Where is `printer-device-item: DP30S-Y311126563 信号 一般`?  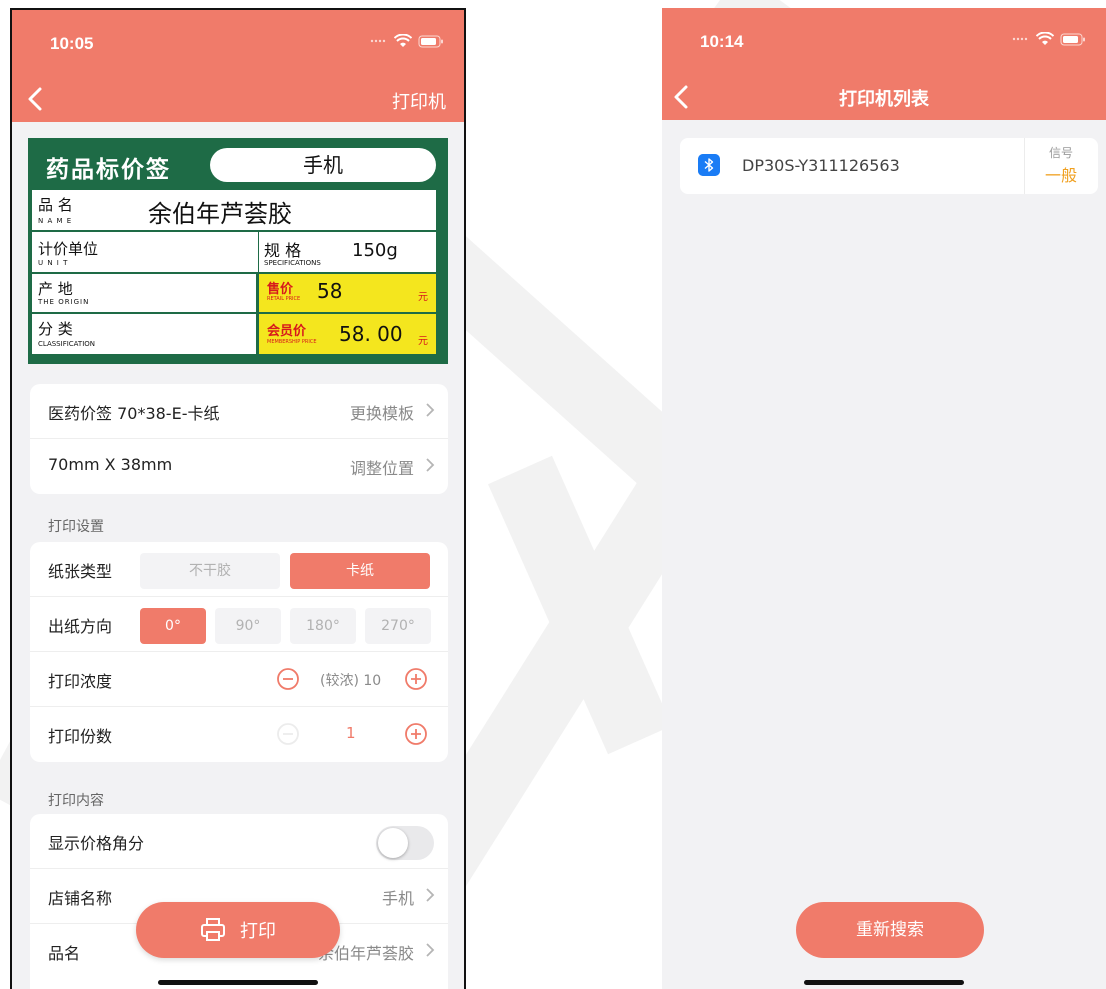 printer-device-item: DP30S-Y311126563 信号 一般 is located at coordinates (889, 166).